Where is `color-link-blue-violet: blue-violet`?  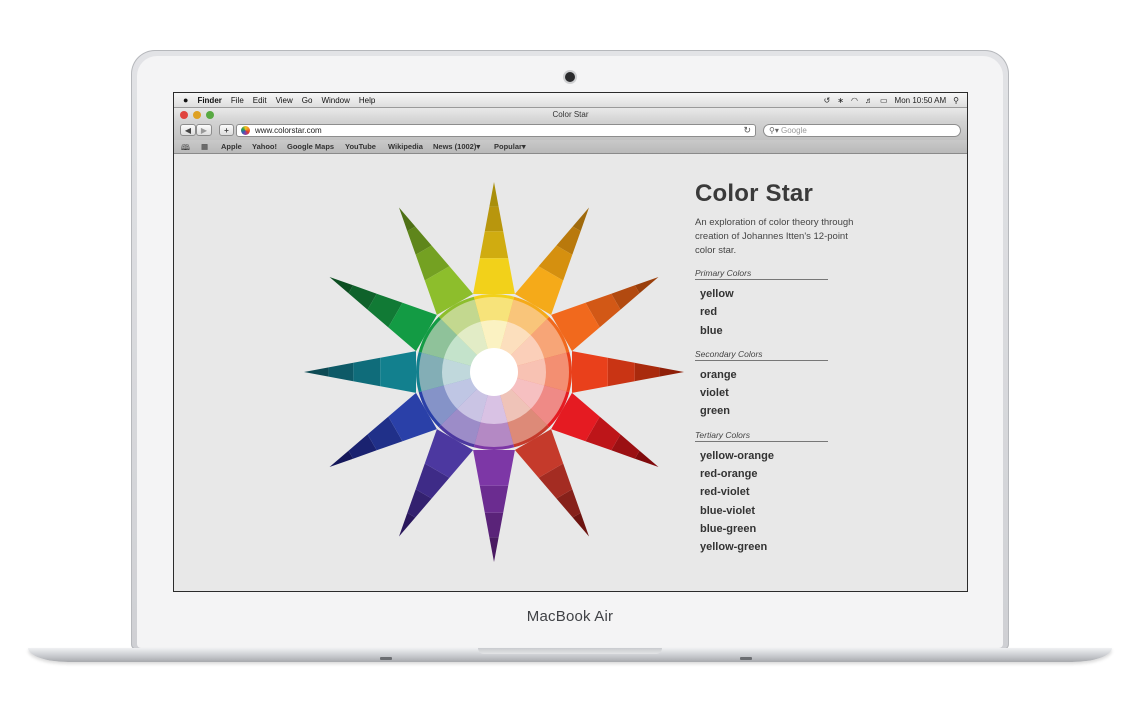 color-link-blue-violet: blue-violet is located at coordinates (777, 511).